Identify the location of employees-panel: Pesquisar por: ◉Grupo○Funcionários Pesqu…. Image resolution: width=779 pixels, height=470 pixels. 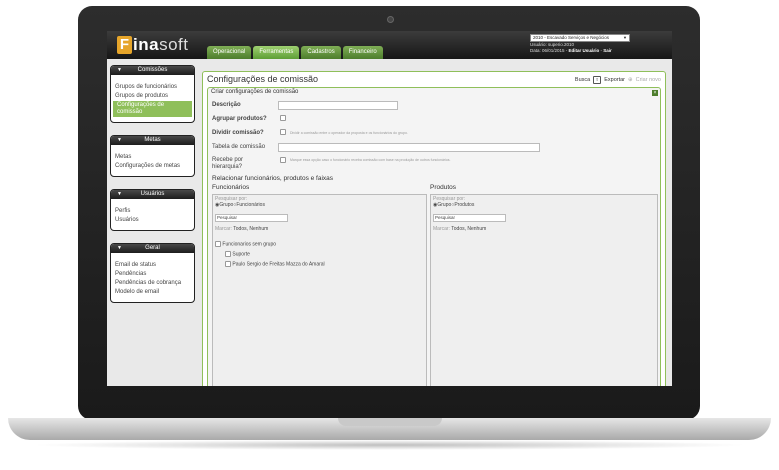
(319, 290).